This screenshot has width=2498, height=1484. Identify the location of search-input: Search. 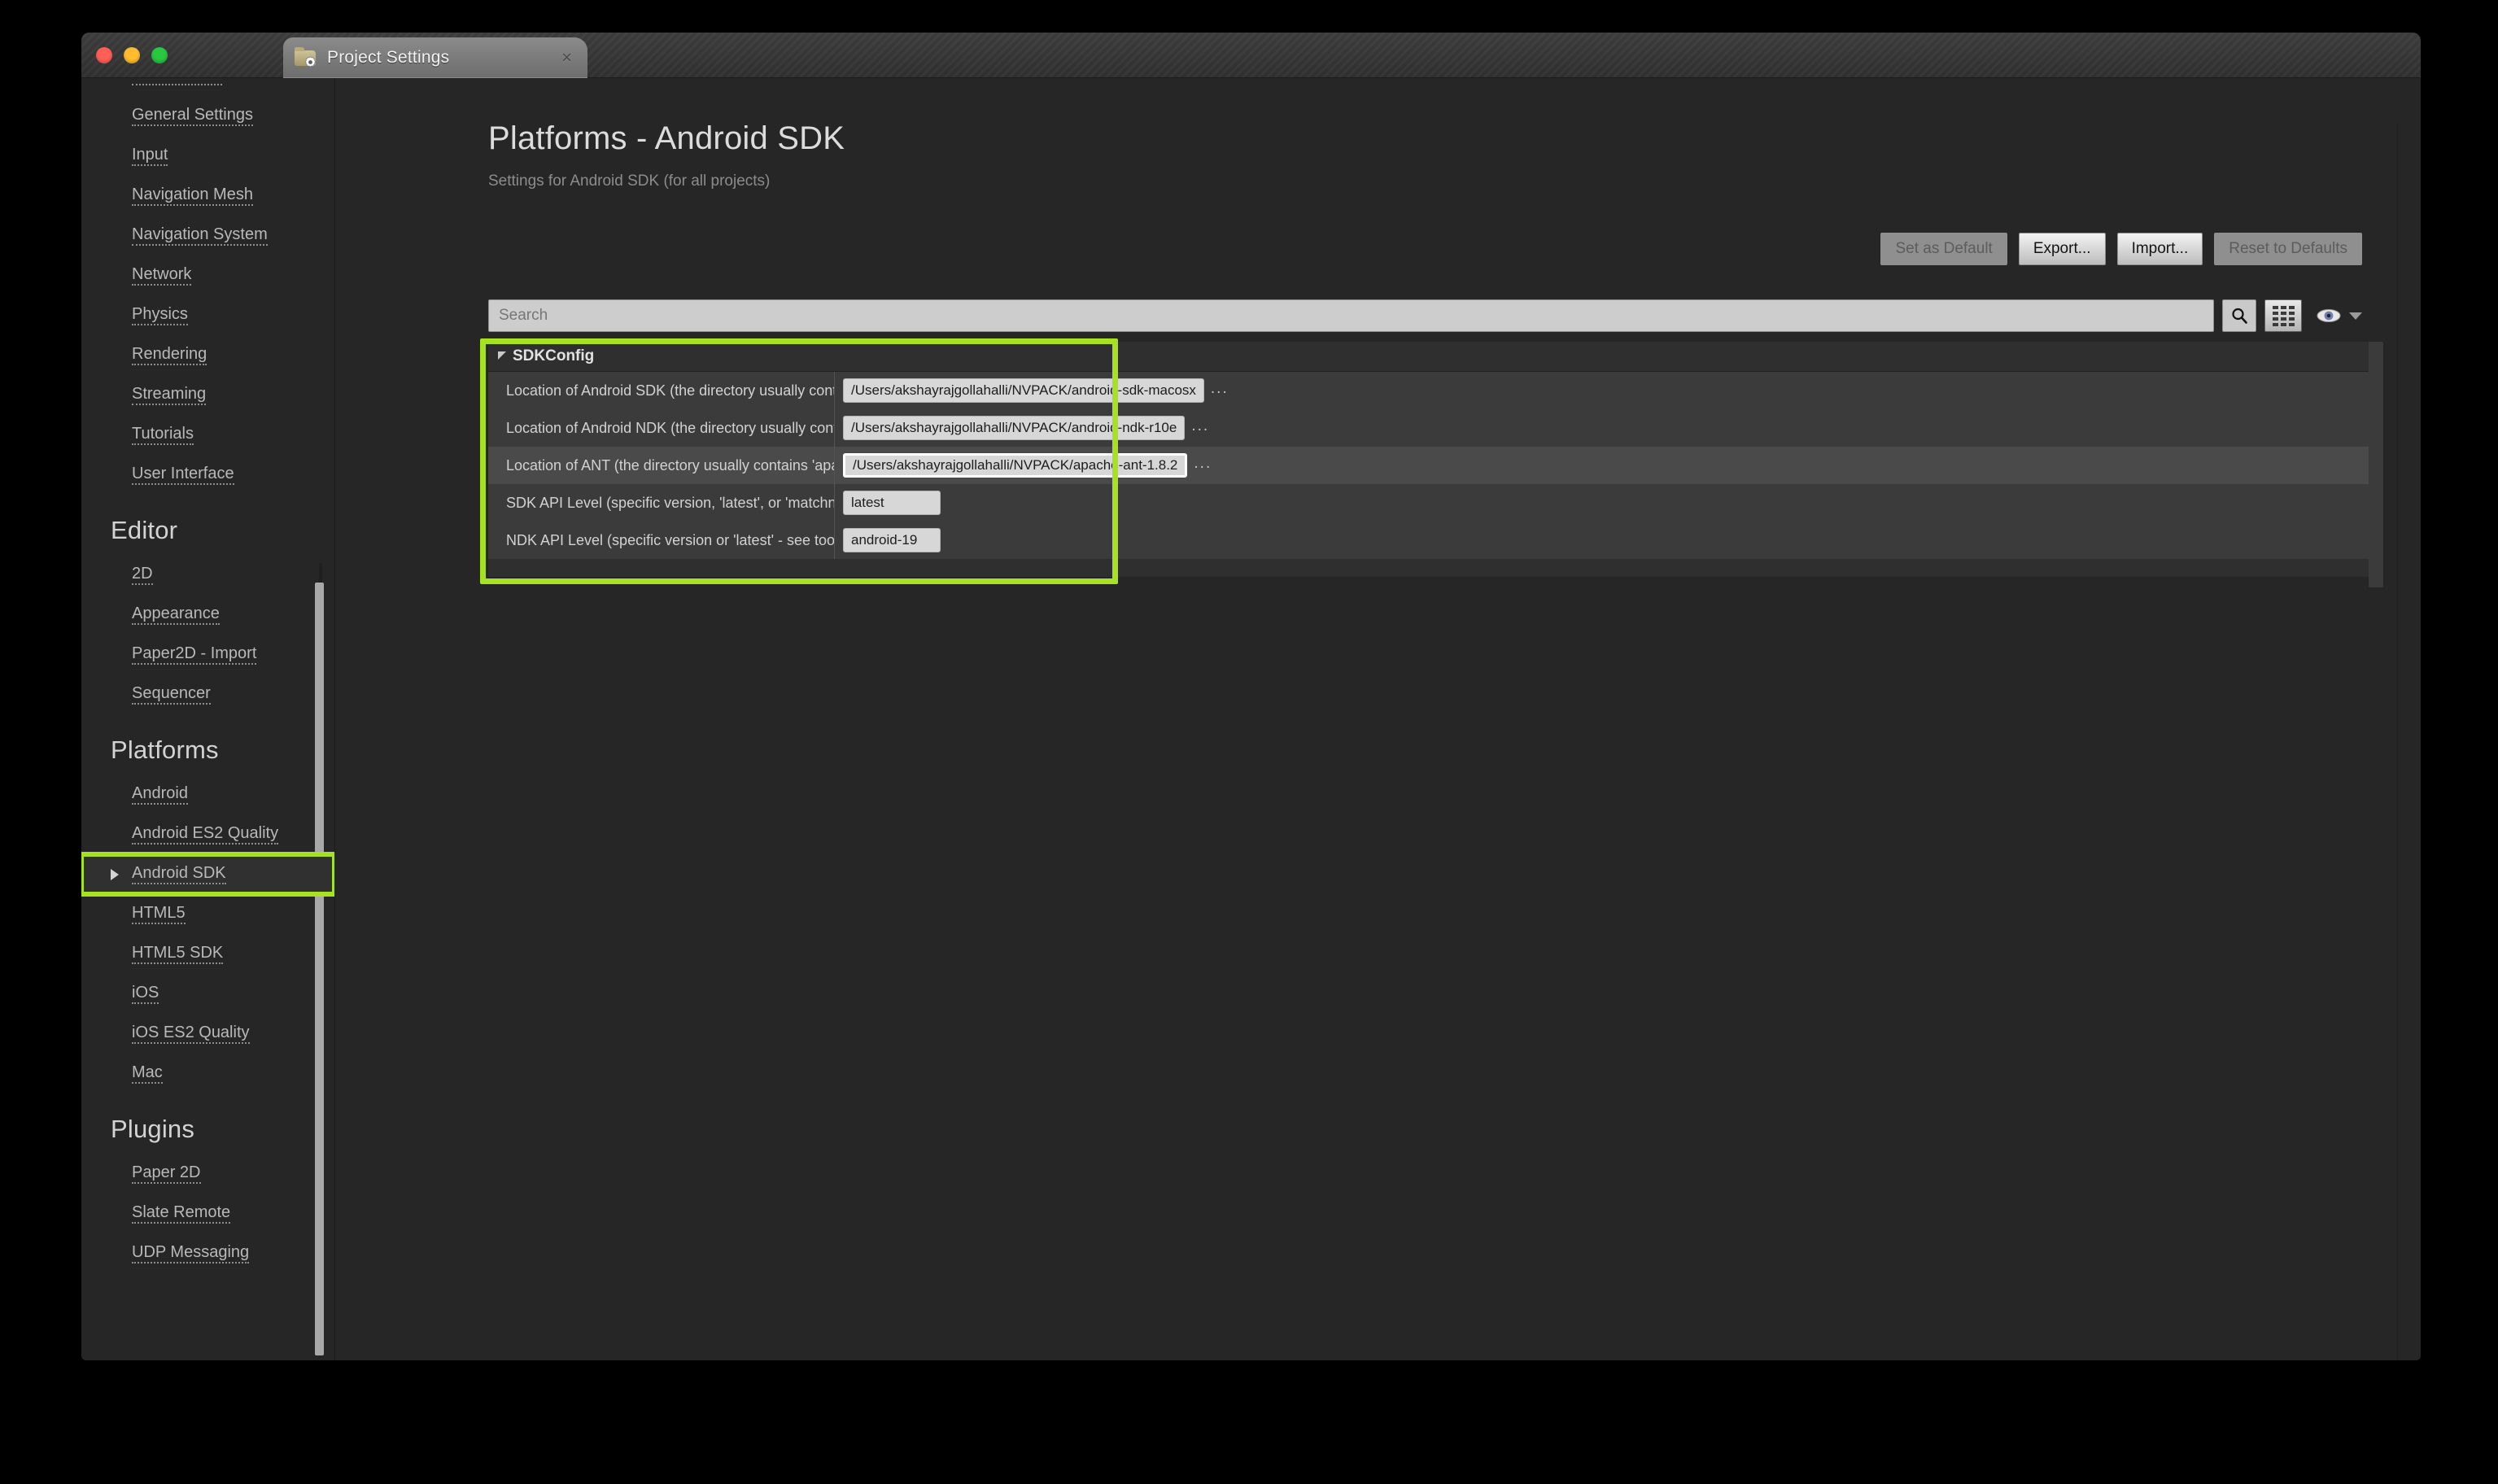
(1351, 315).